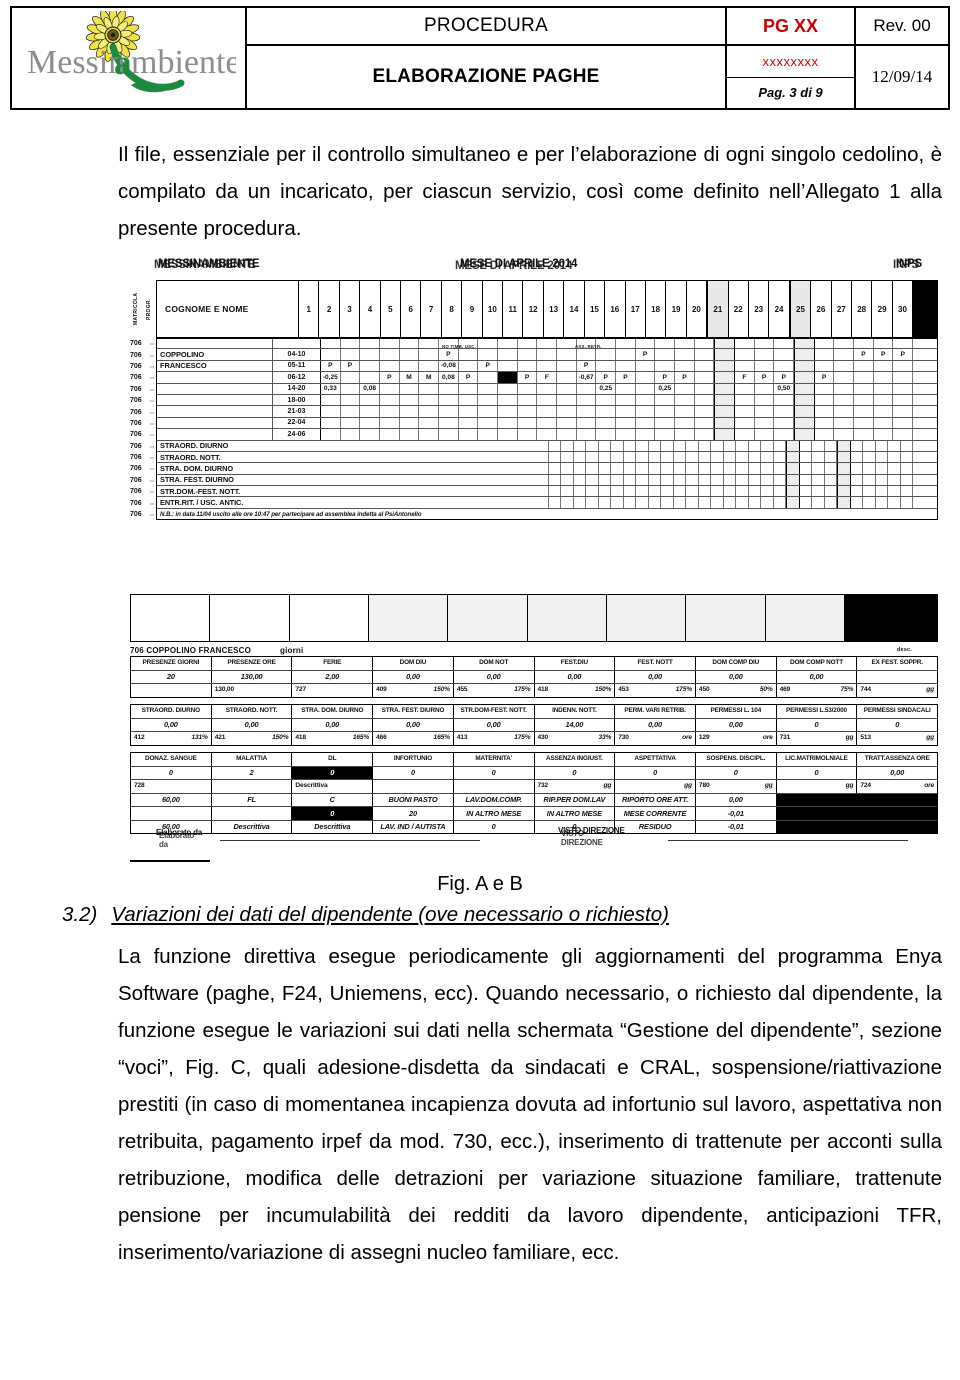  I want to click on bottom-short-rule, so click(170, 861).